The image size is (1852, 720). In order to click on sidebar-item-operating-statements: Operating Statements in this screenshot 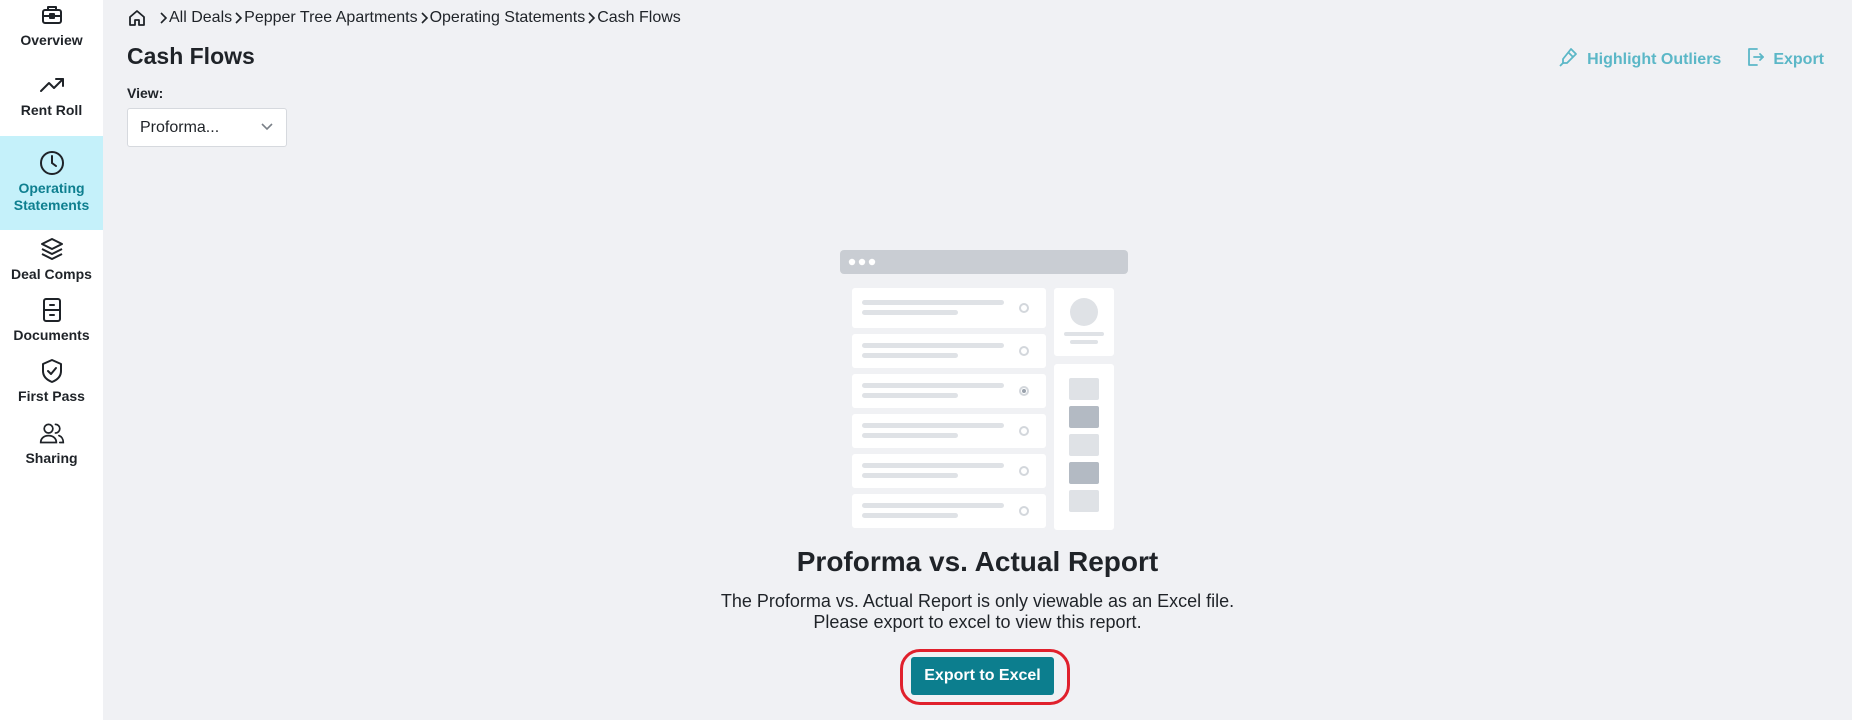, I will do `click(51, 183)`.